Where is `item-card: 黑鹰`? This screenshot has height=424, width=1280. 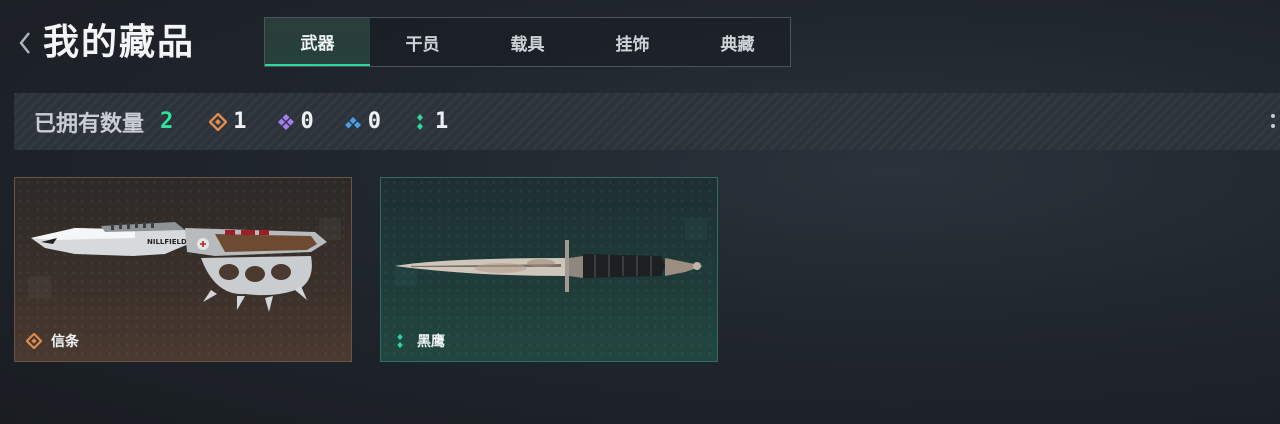
item-card: 黑鹰 is located at coordinates (549, 269).